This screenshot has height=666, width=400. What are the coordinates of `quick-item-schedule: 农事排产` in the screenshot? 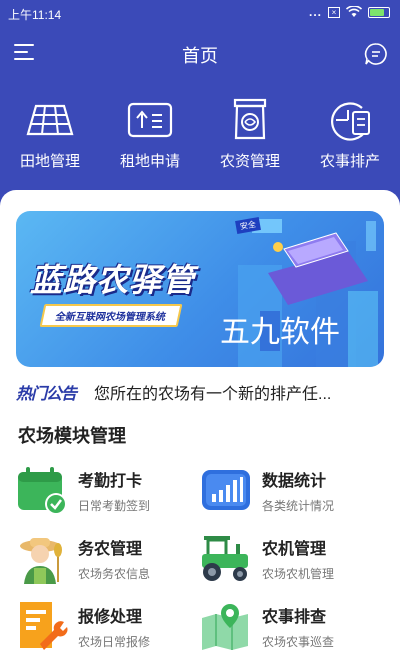 It's located at (350, 138).